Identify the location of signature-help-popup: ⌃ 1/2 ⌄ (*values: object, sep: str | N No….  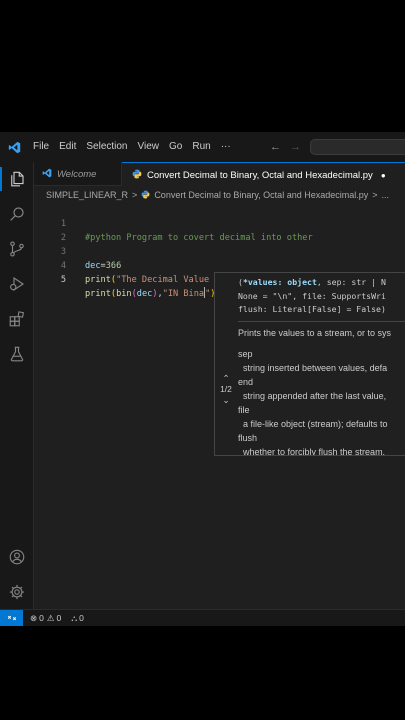
(309, 364).